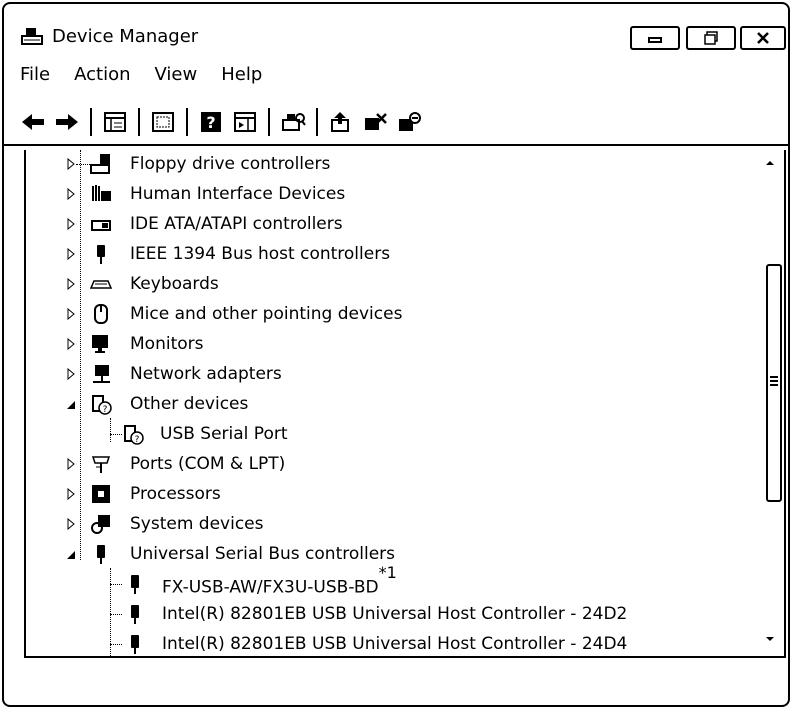  I want to click on tree-item-network-adapters: Network adapters, so click(376, 374).